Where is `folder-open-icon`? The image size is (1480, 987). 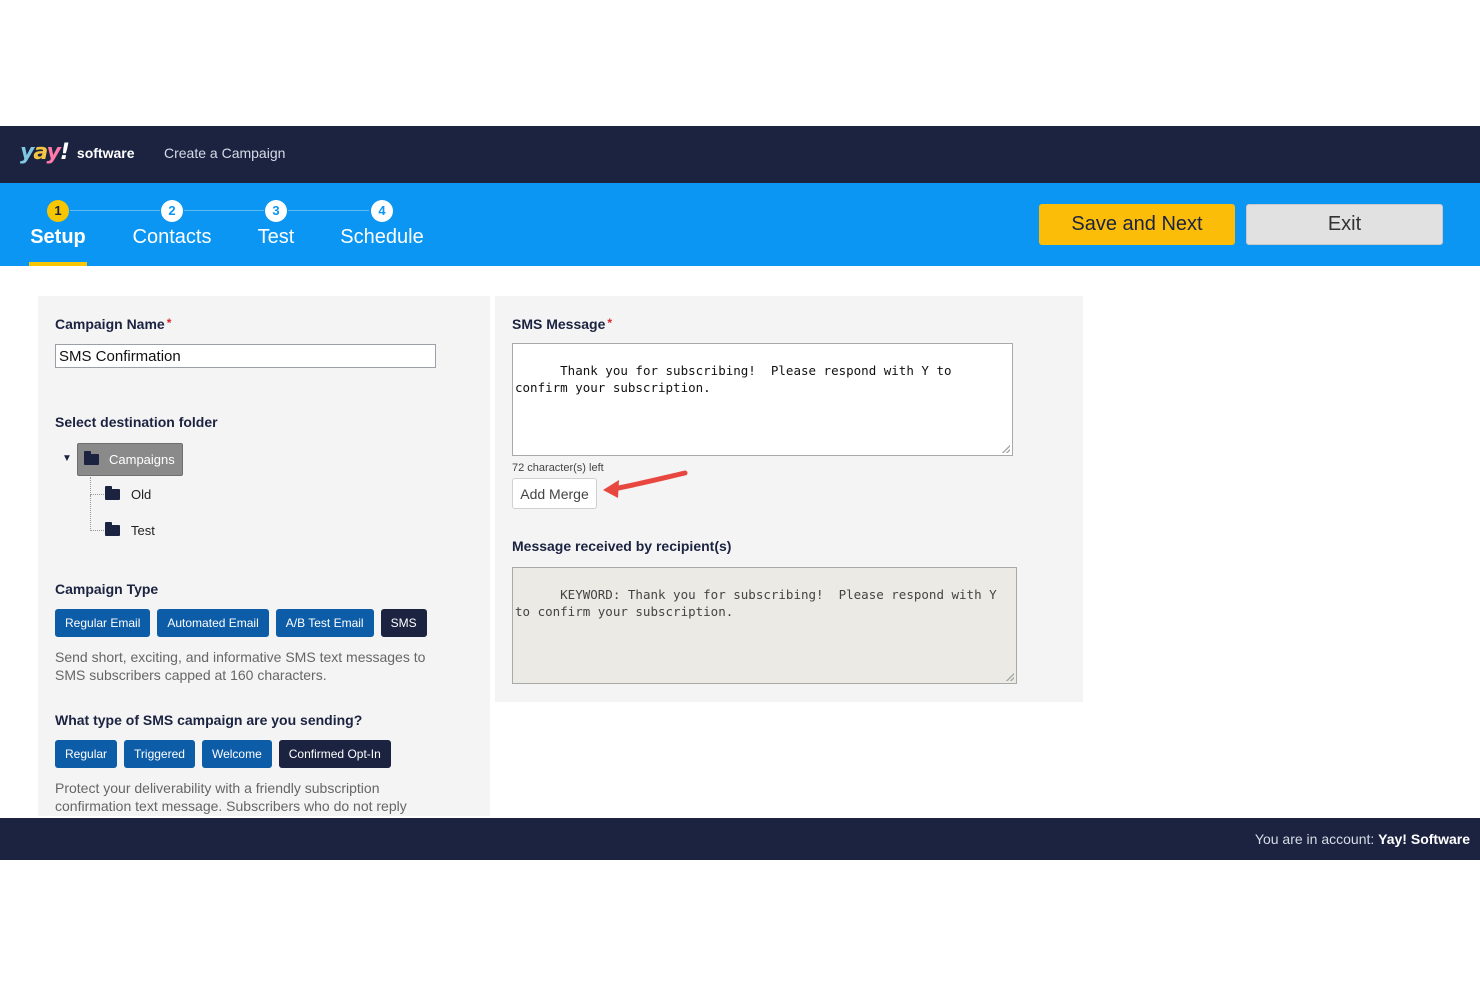
folder-open-icon is located at coordinates (91, 458).